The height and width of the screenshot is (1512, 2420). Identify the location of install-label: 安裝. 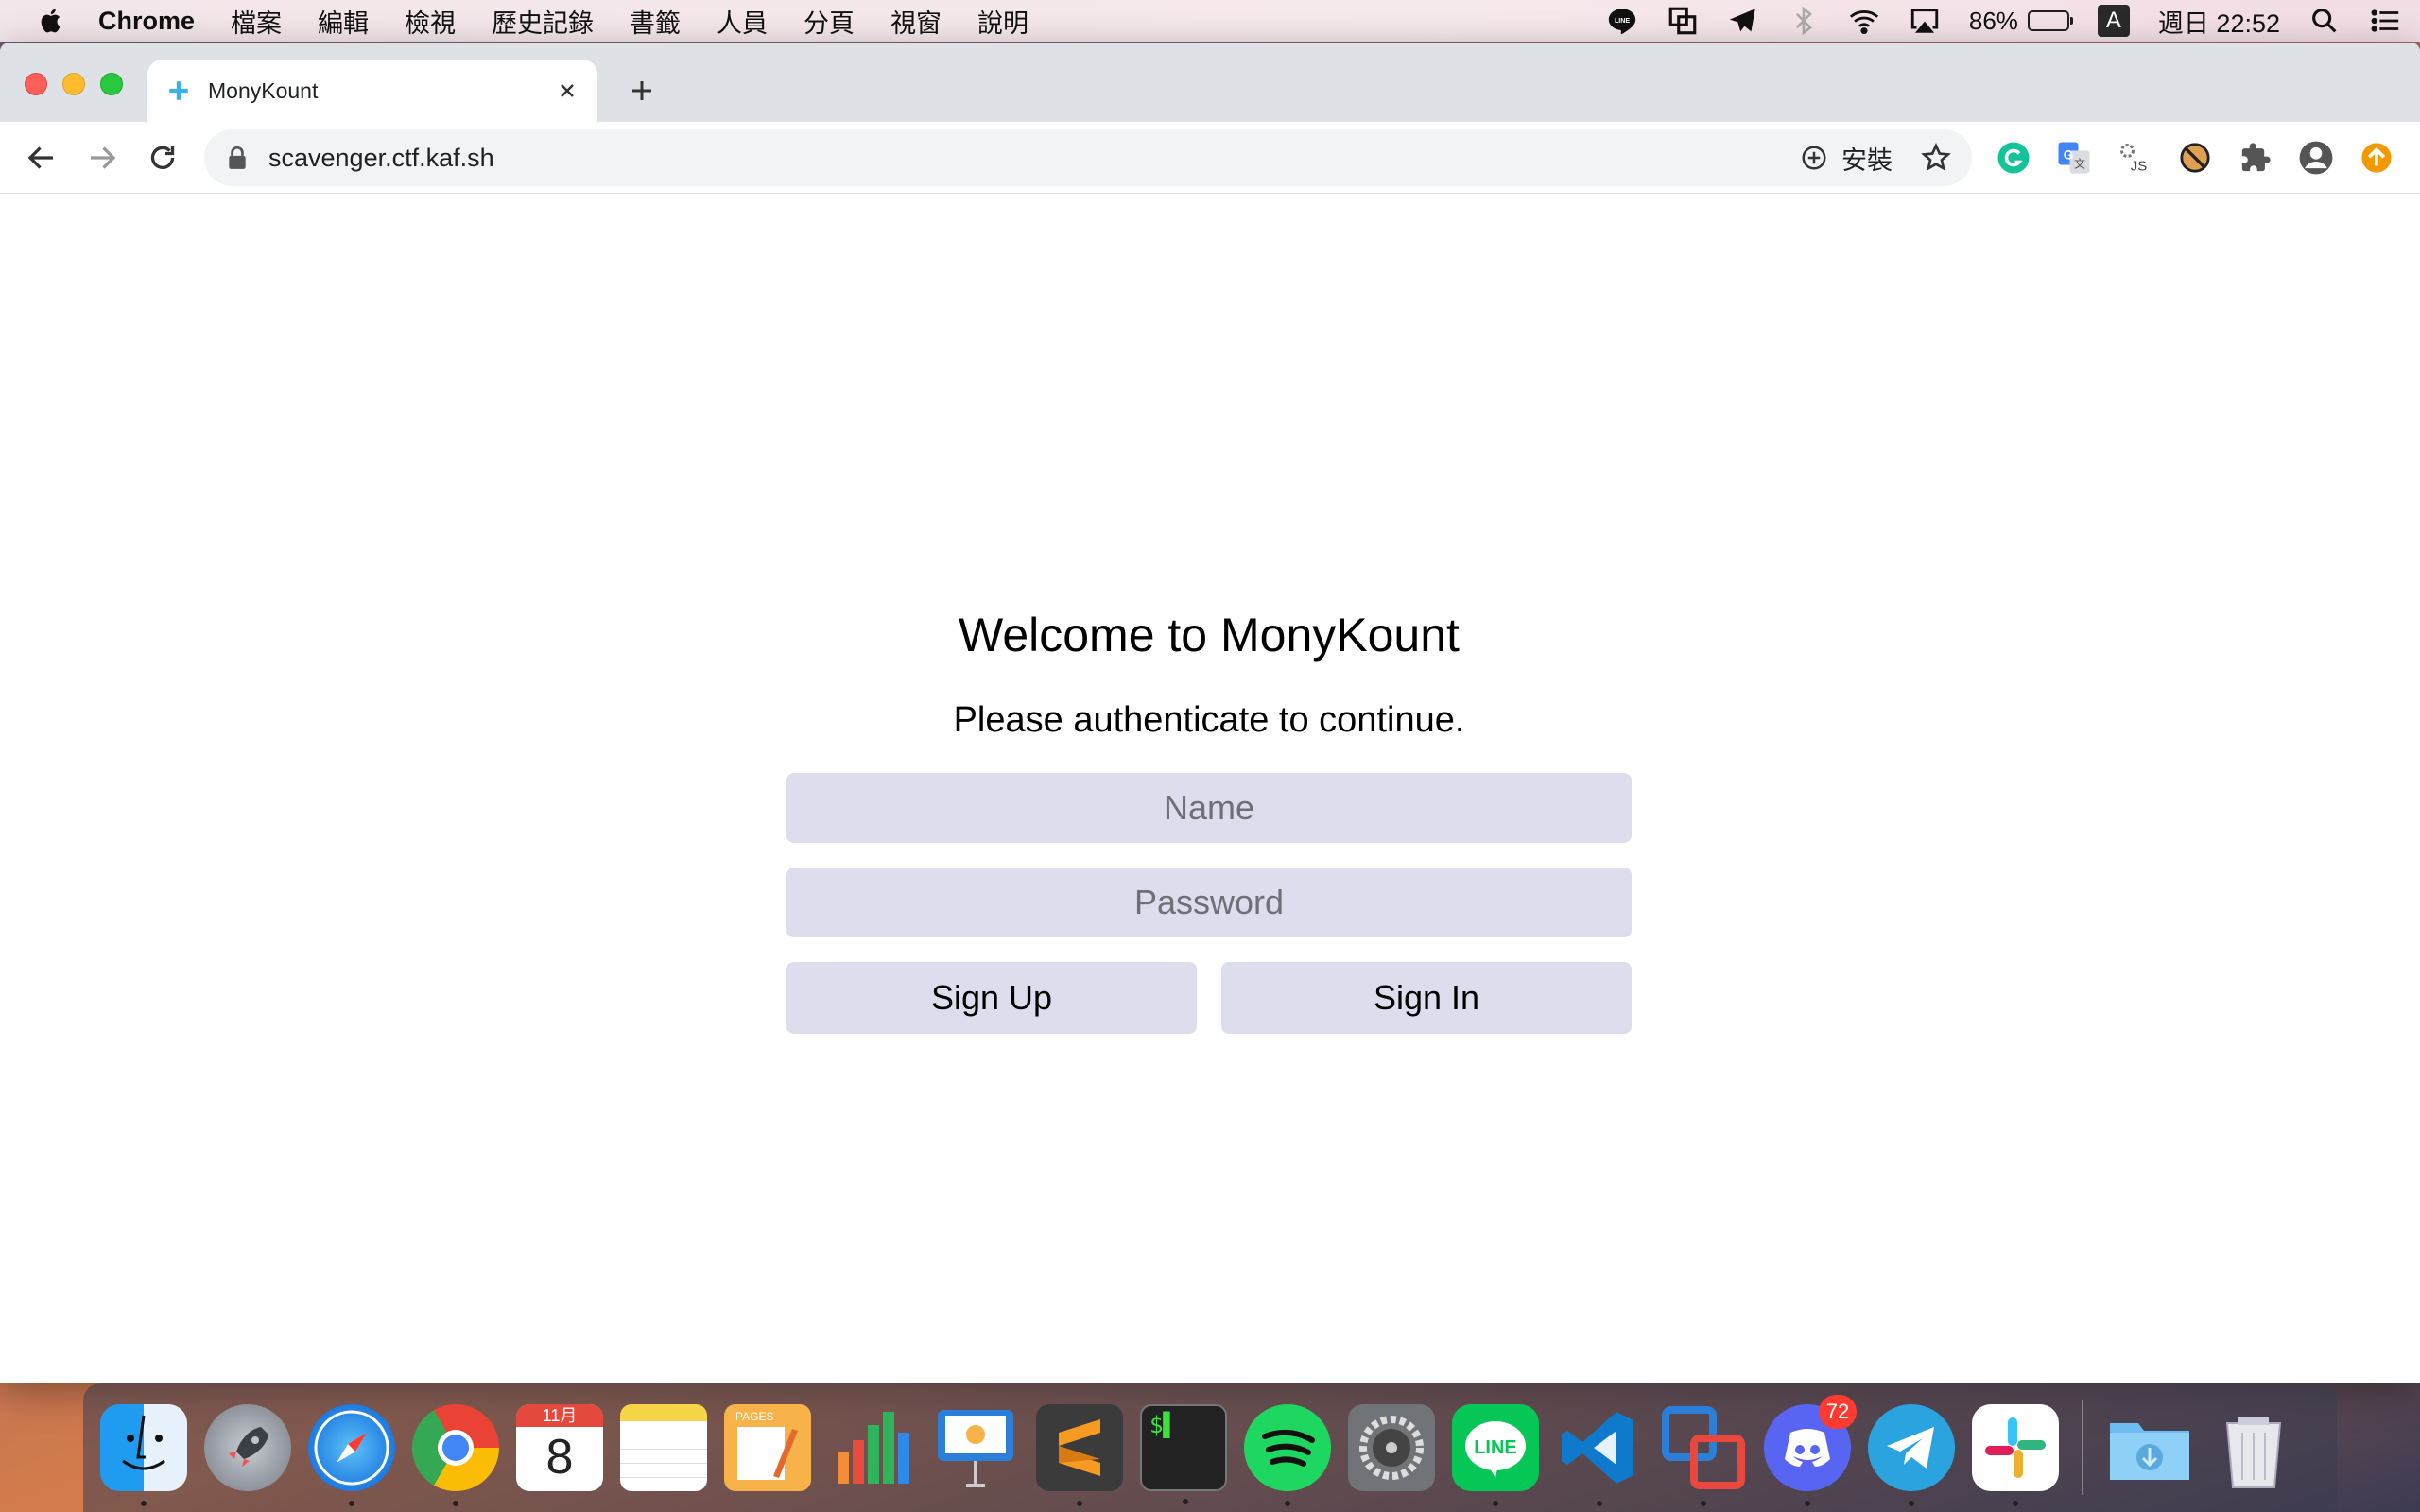
(1867, 160).